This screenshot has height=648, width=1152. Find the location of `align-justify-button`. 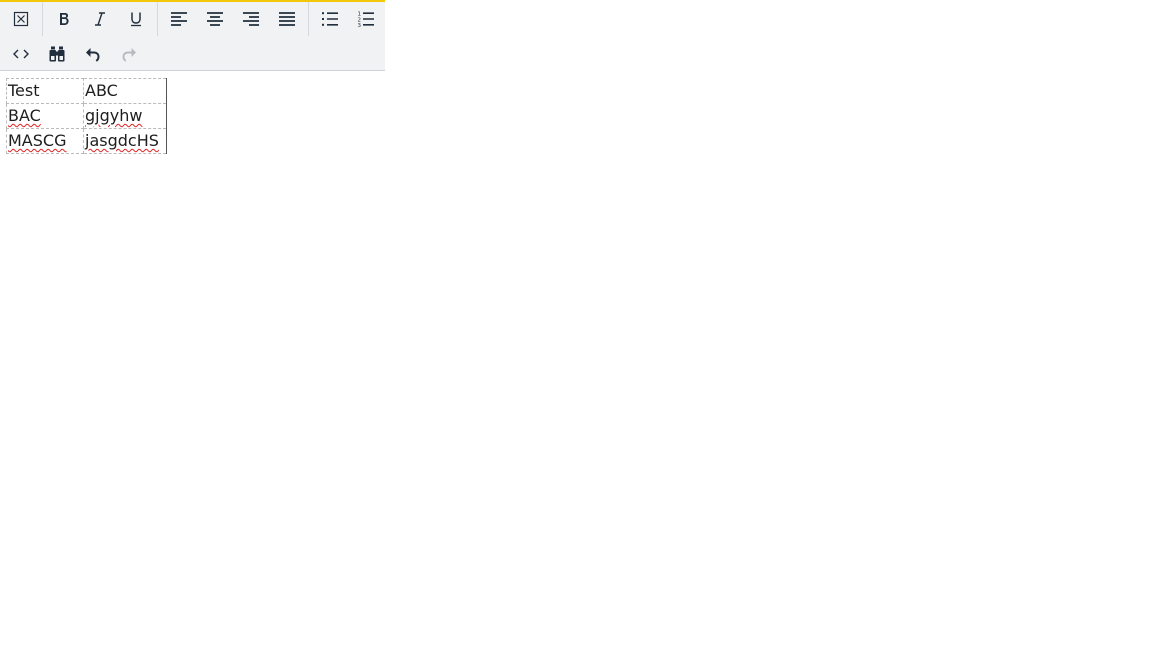

align-justify-button is located at coordinates (287, 19).